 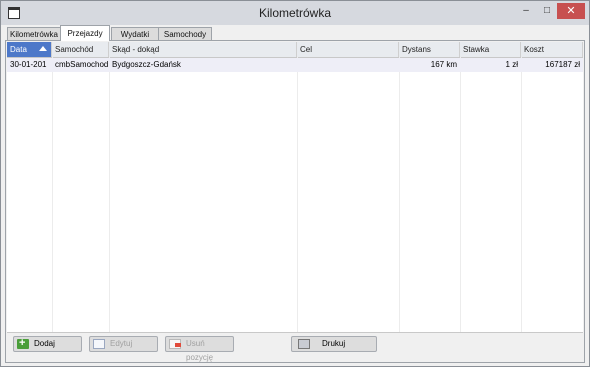 I want to click on minimize-button: –, so click(x=526, y=11).